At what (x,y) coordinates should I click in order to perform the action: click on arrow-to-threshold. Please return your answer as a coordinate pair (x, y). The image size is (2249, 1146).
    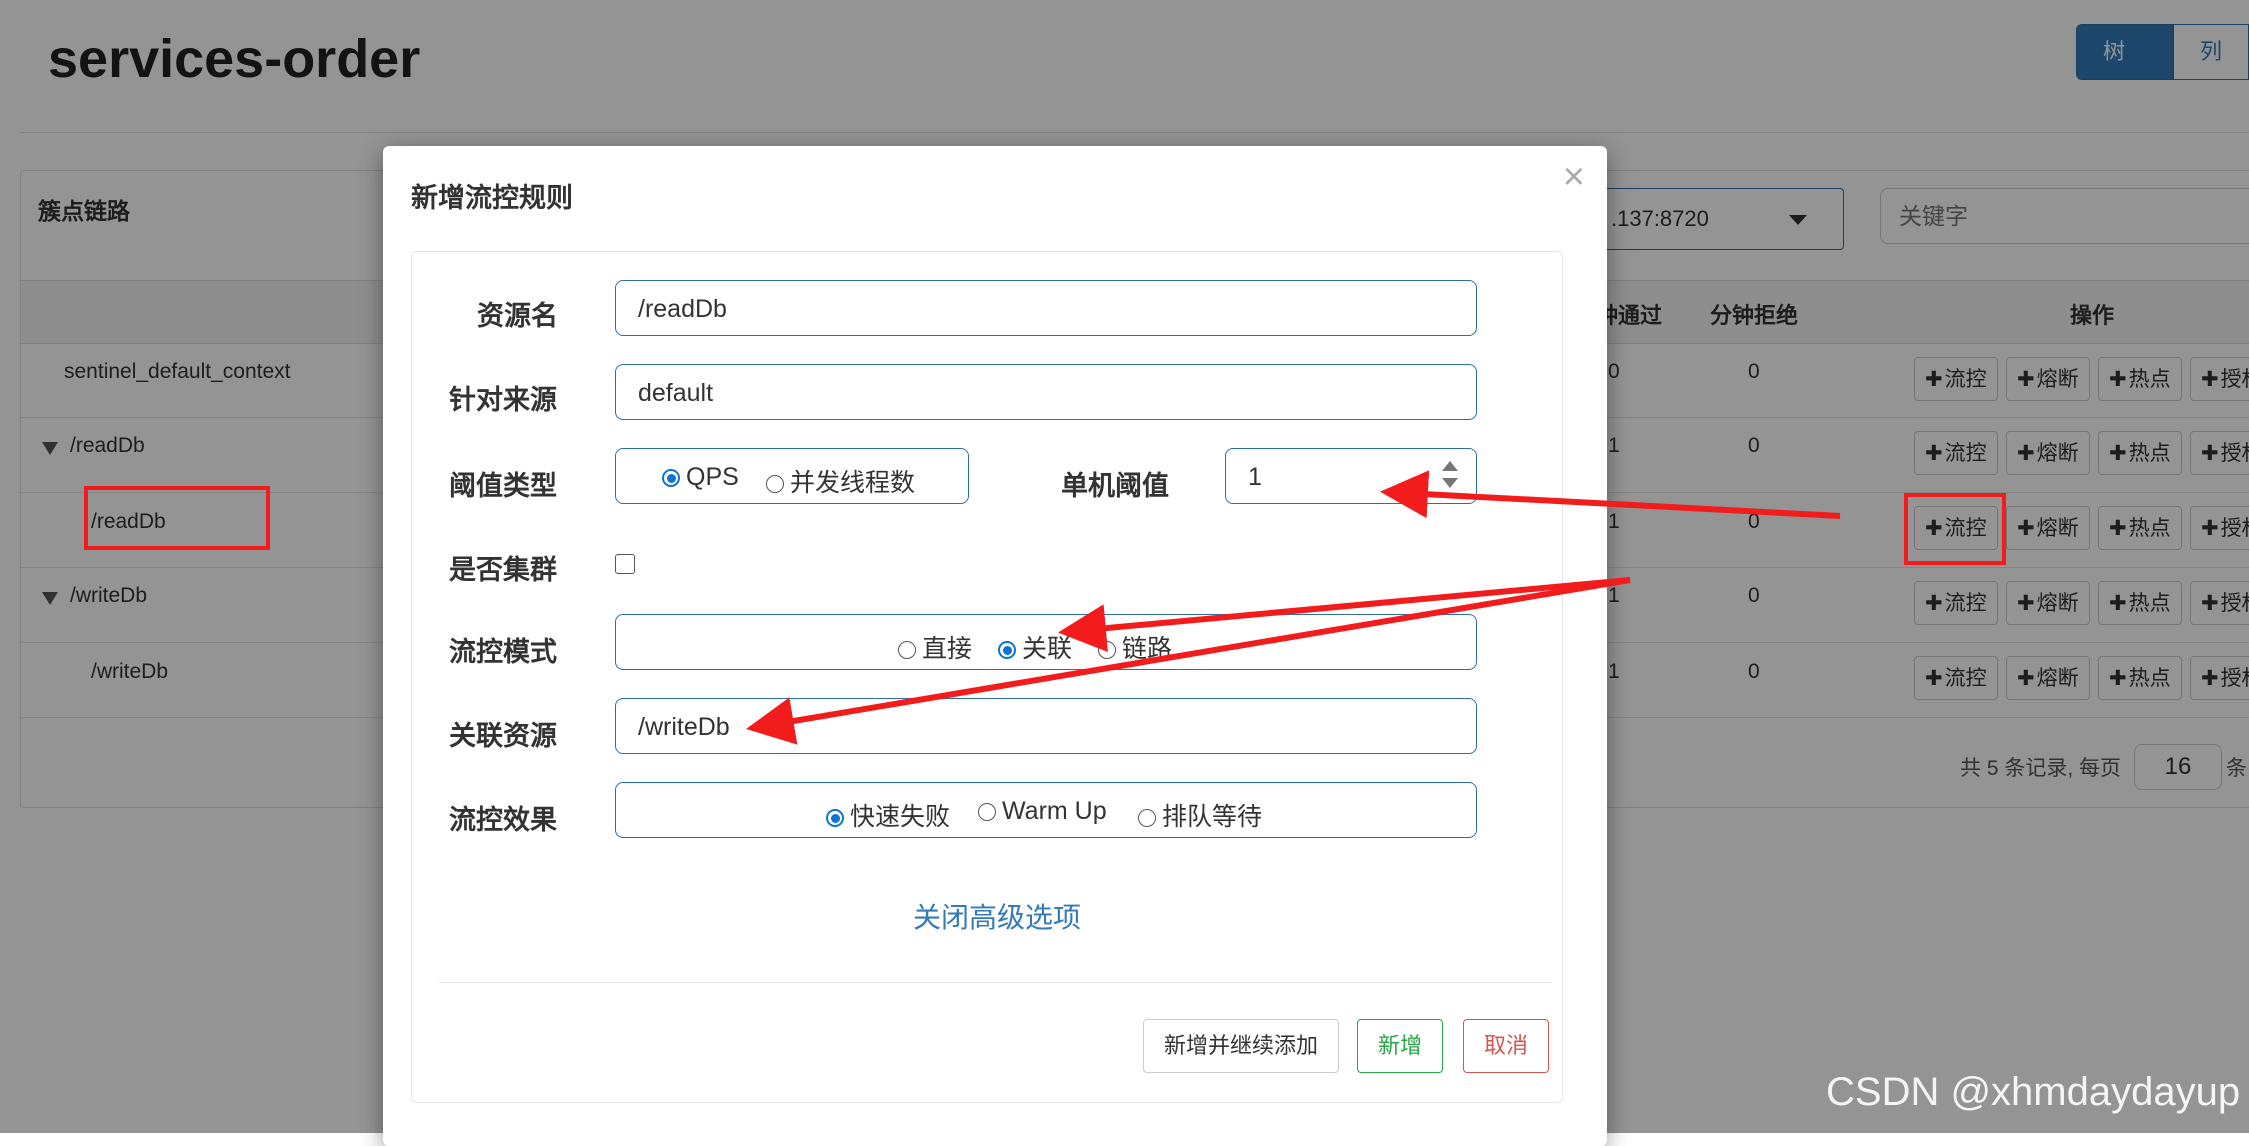
    Looking at the image, I should click on (1610, 494).